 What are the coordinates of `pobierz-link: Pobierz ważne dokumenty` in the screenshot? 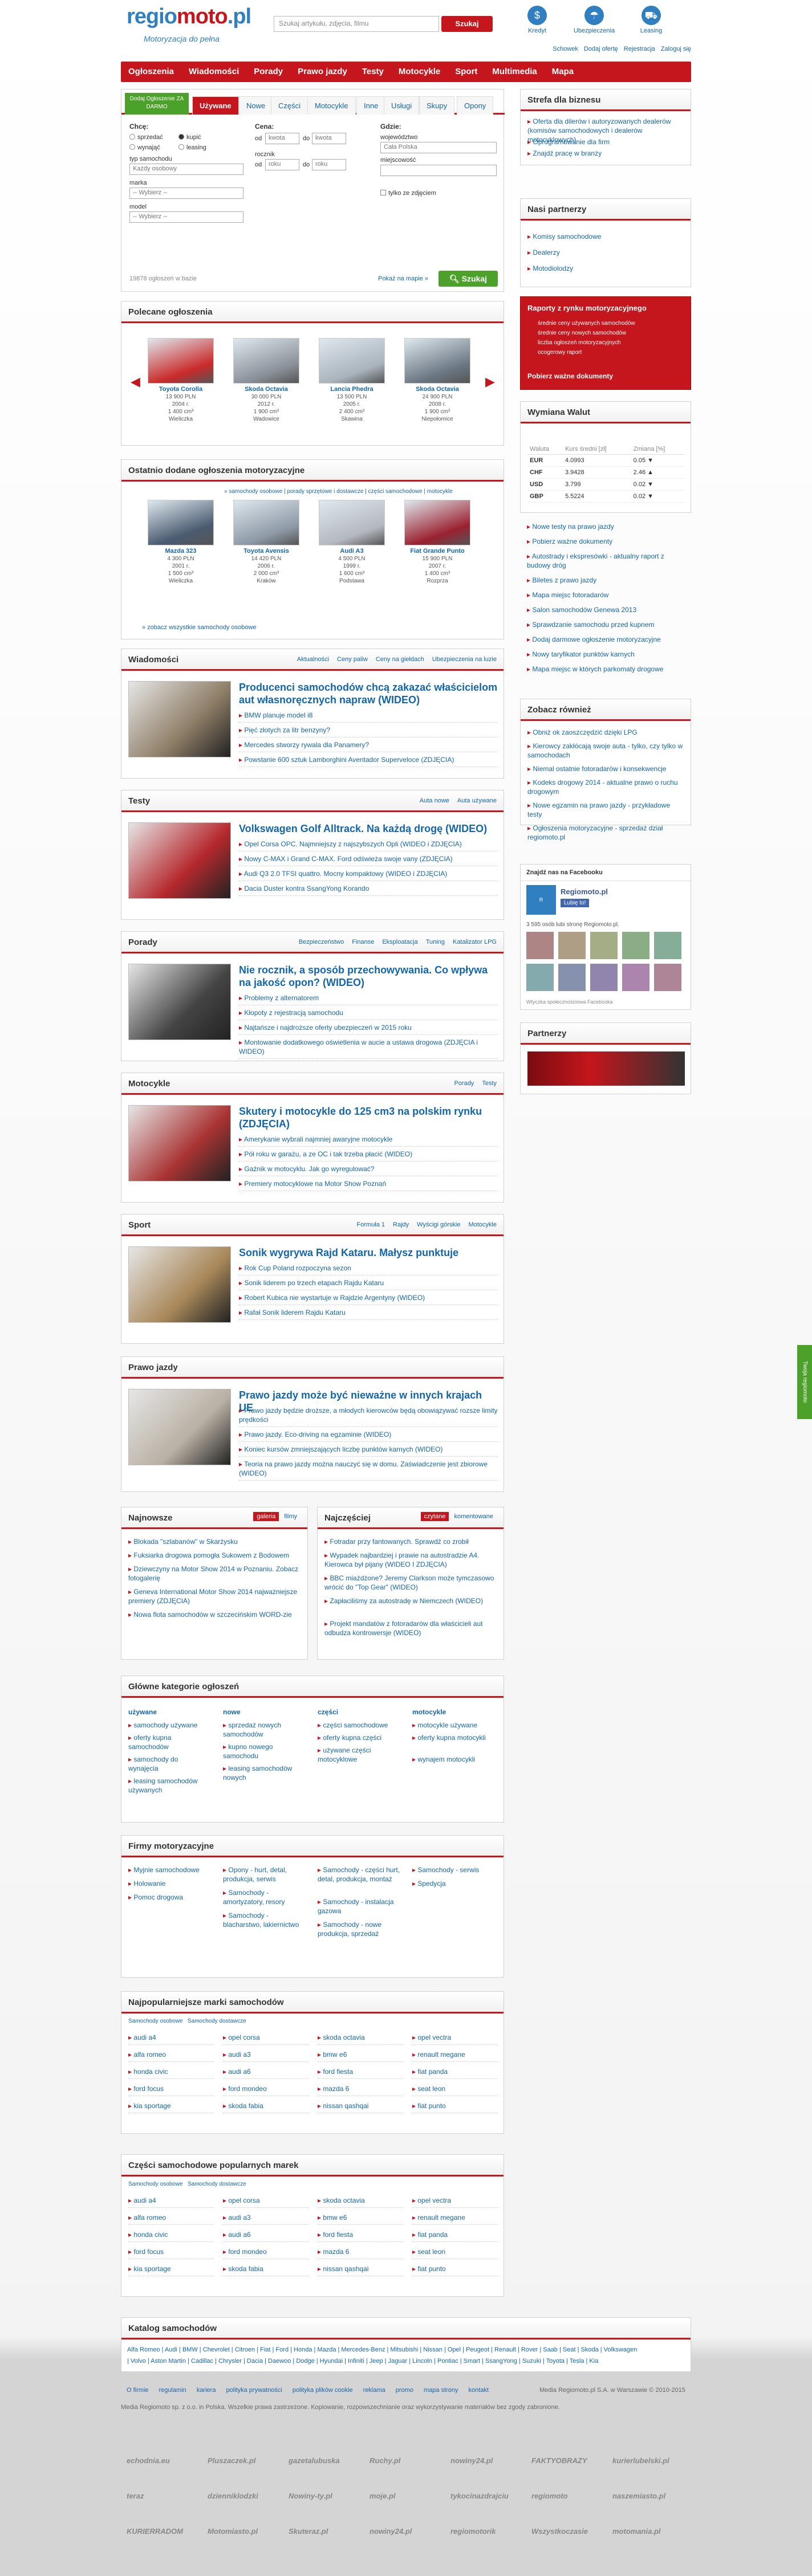 It's located at (570, 376).